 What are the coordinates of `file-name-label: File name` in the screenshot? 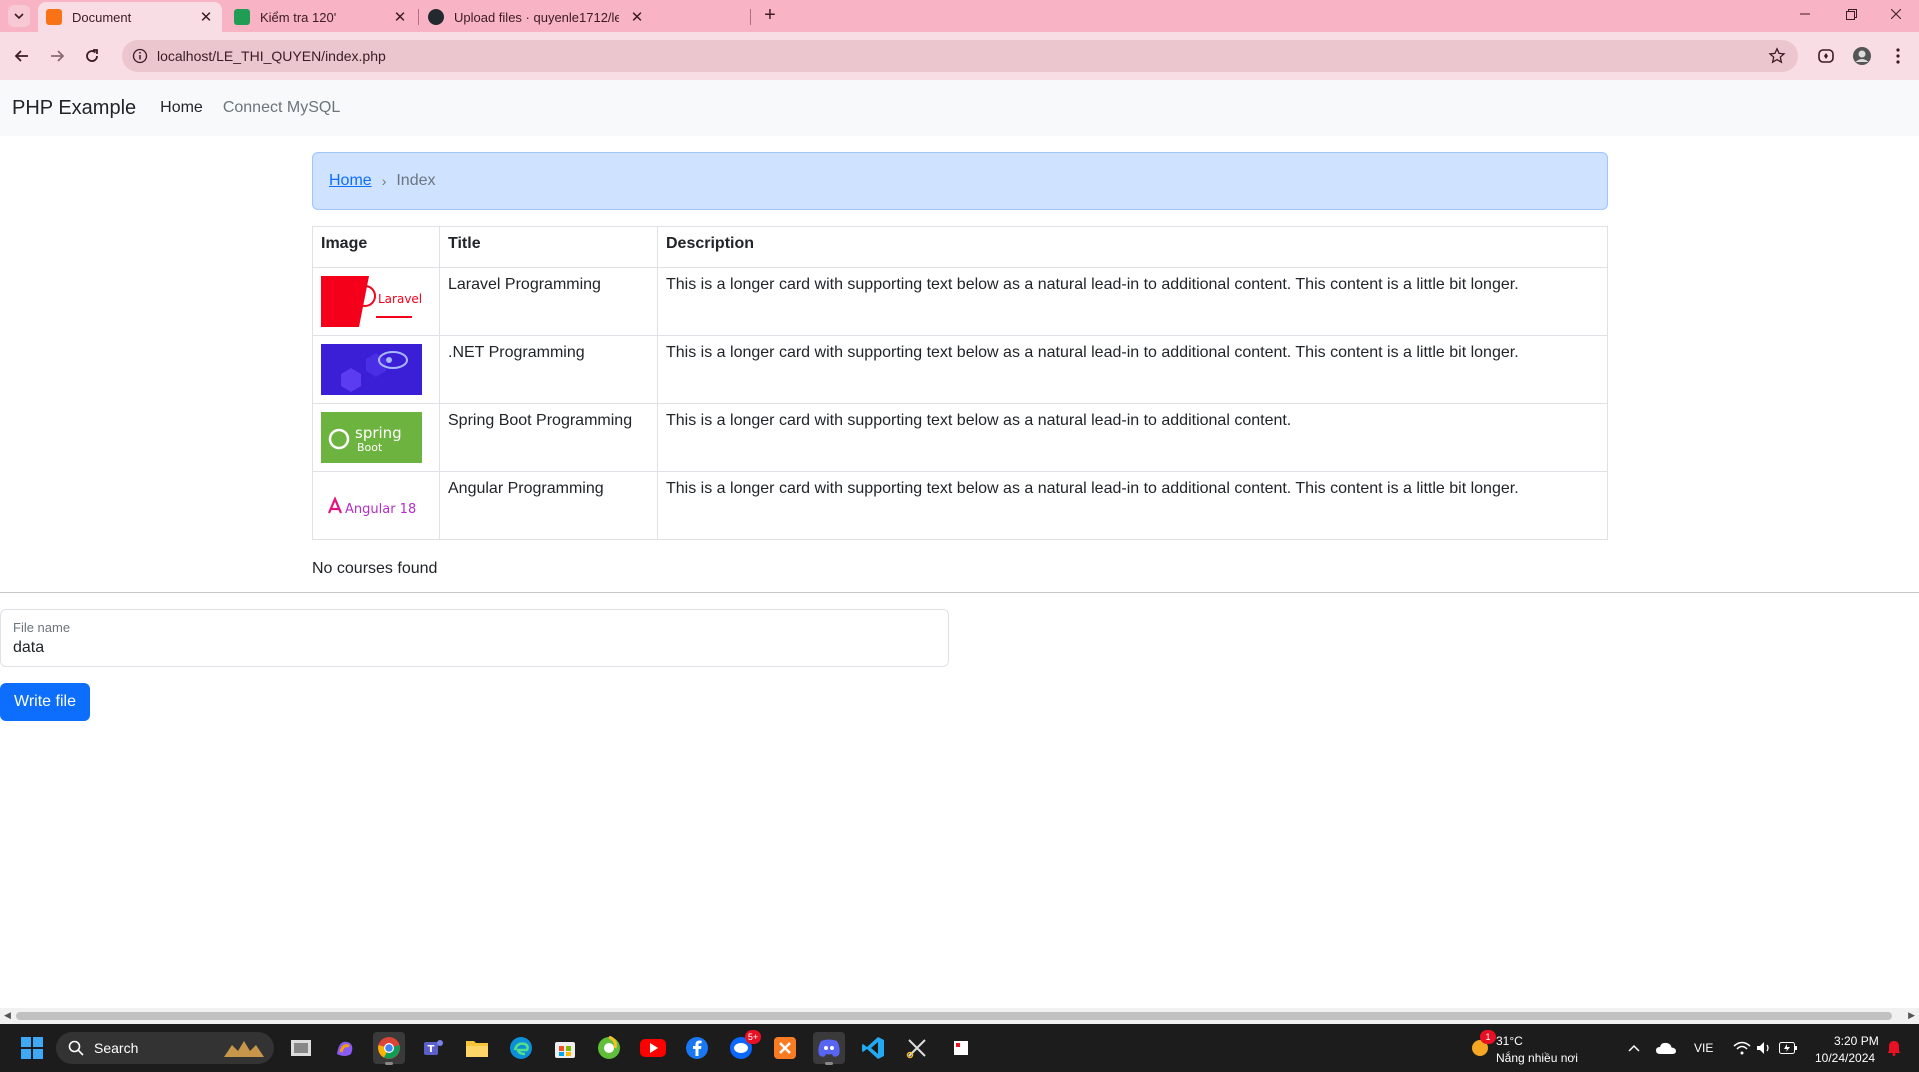 It's located at (42, 627).